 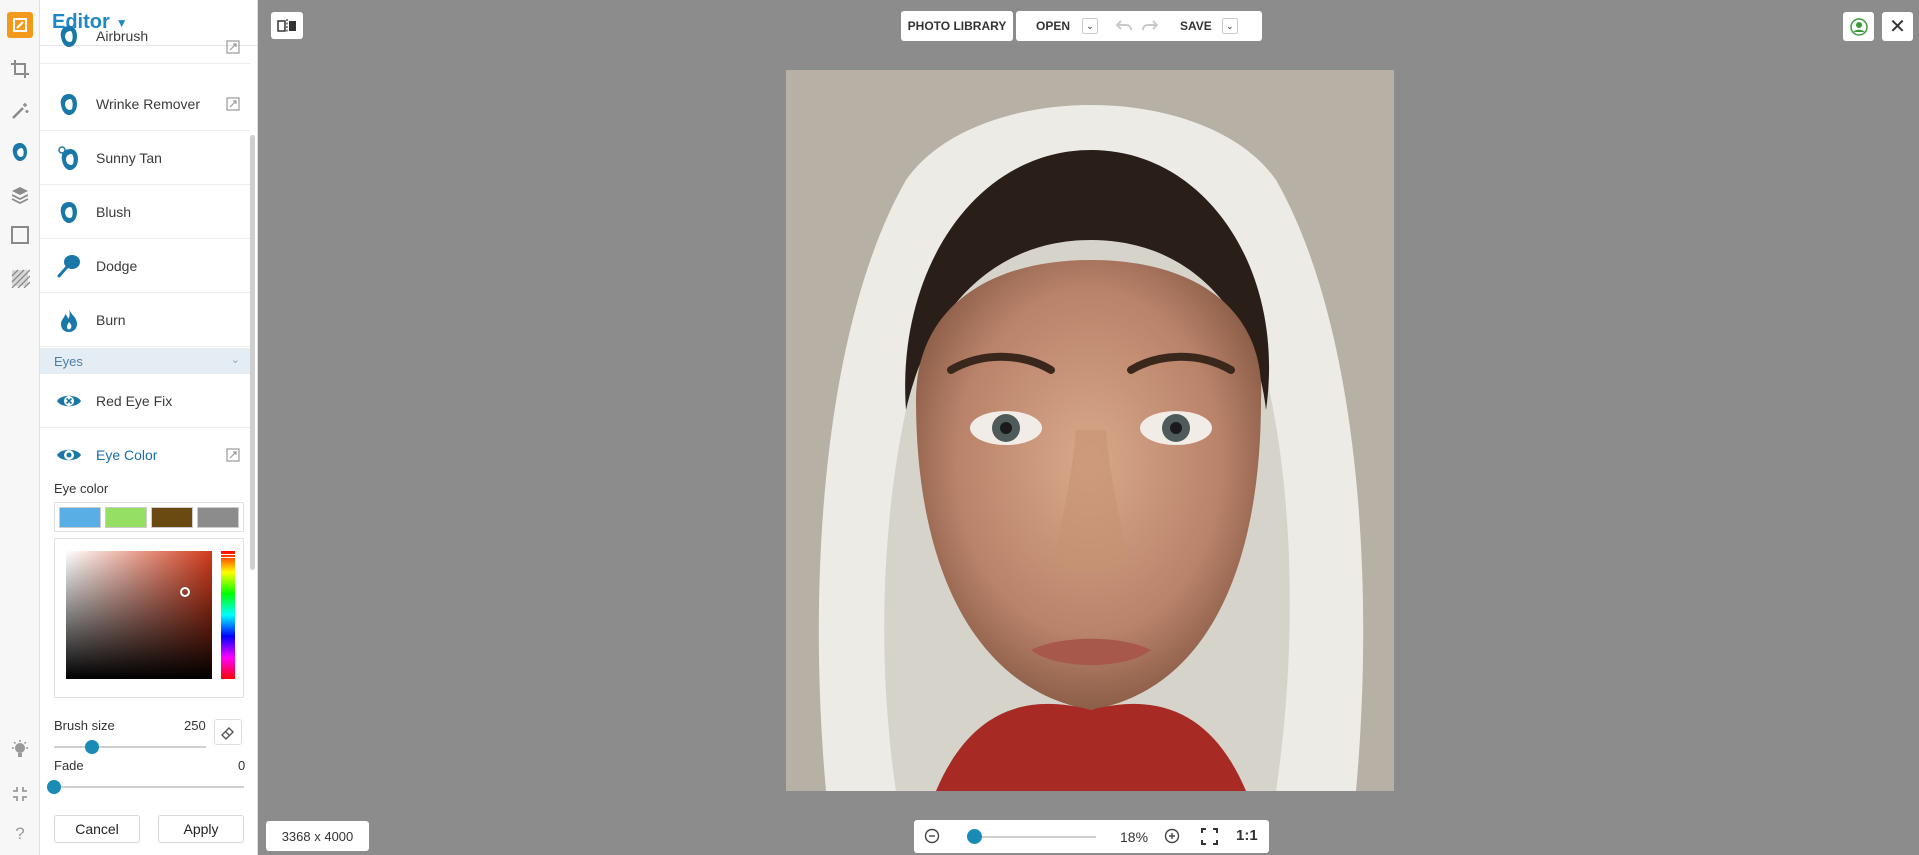 What do you see at coordinates (974, 836) in the screenshot?
I see `zoom-slider-handle` at bounding box center [974, 836].